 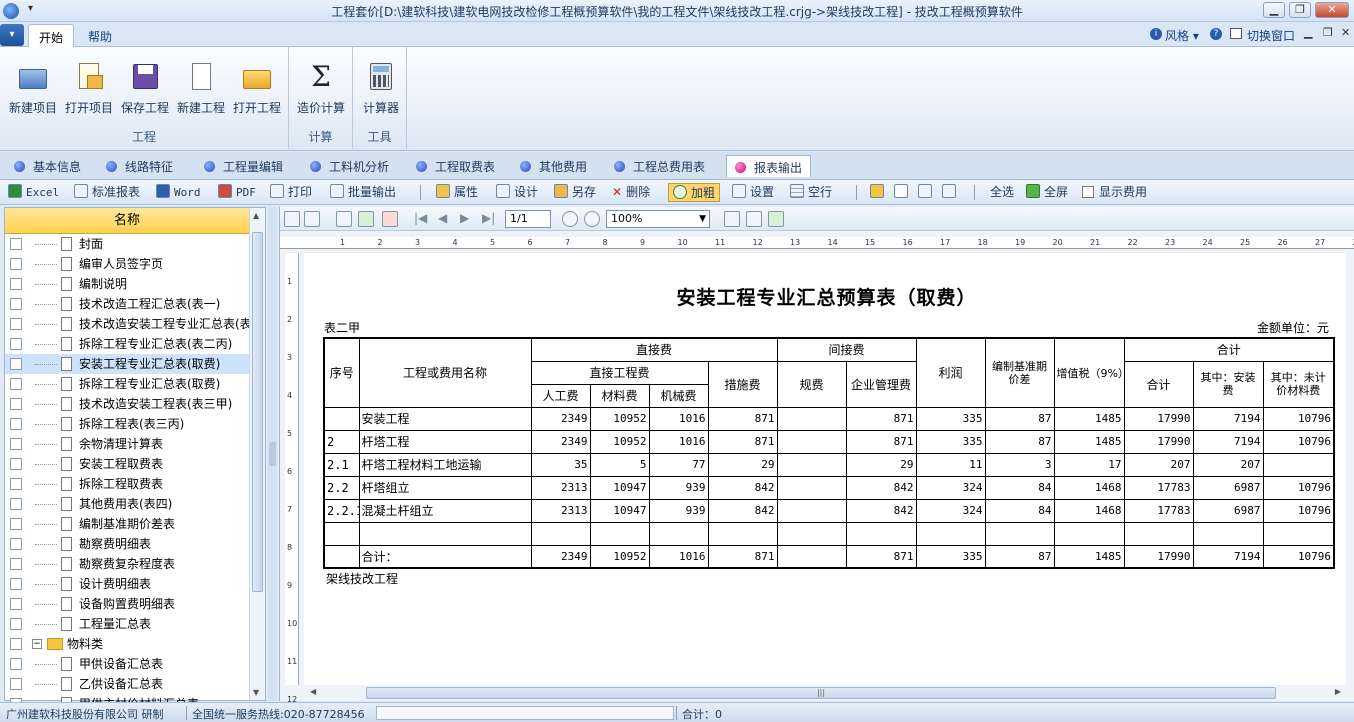 I want to click on tree-item: 设备购置费明细表, so click(x=127, y=604).